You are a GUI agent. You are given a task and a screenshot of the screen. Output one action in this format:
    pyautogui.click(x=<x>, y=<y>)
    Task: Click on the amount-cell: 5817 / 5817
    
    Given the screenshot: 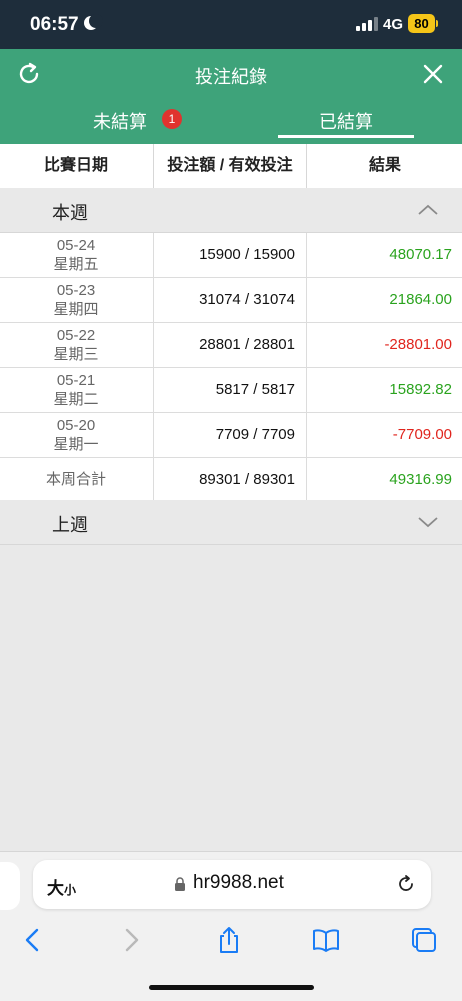 What is the action you would take?
    pyautogui.click(x=229, y=390)
    